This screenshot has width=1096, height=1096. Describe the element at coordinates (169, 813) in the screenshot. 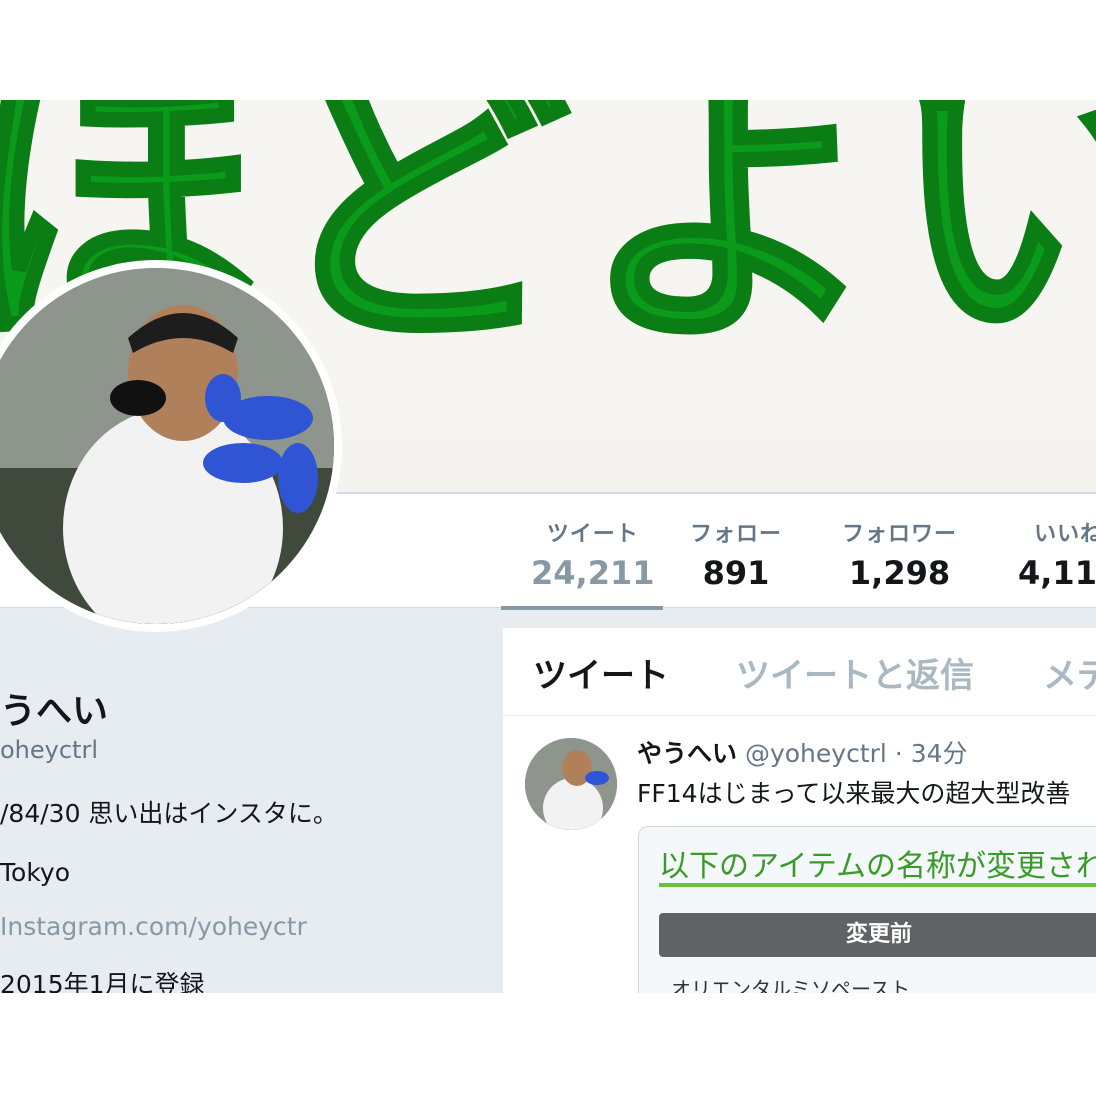

I see `profile-bio: /84/30 思い出はインスタに。` at that location.